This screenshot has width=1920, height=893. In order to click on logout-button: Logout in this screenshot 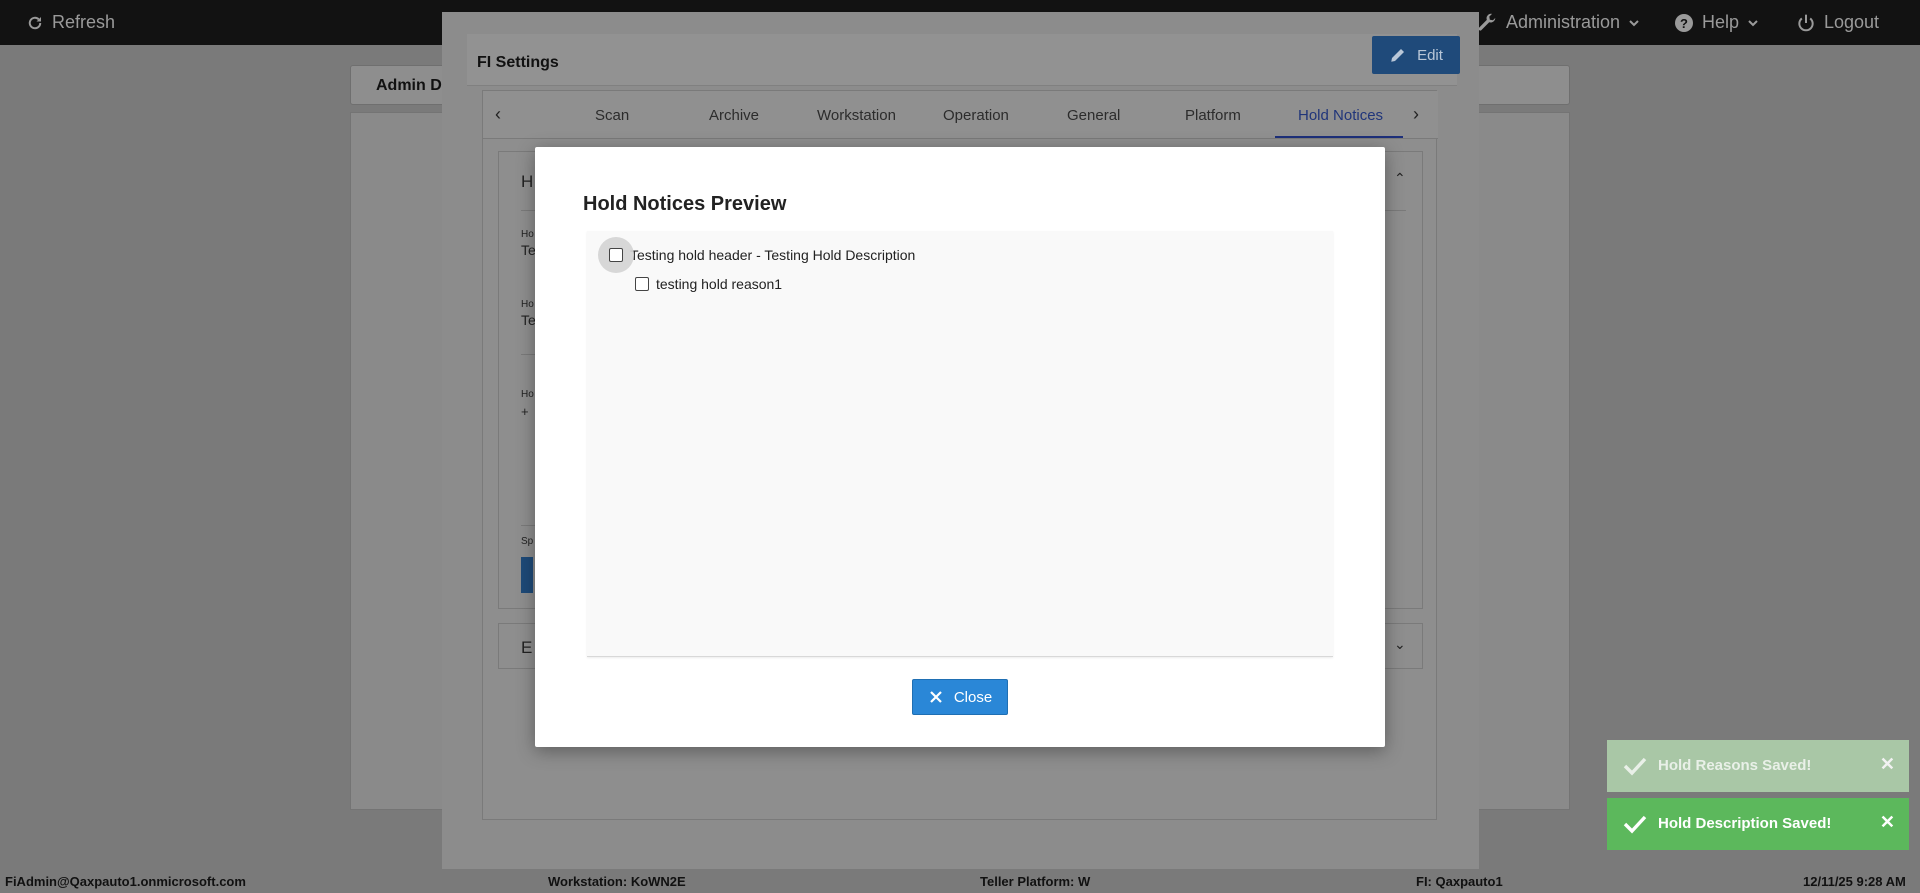, I will do `click(1837, 22)`.